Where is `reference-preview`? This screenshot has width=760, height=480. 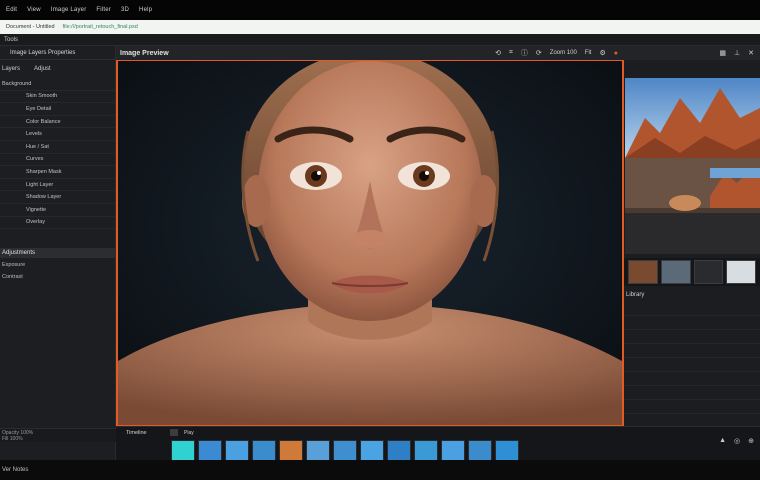
reference-preview is located at coordinates (692, 166).